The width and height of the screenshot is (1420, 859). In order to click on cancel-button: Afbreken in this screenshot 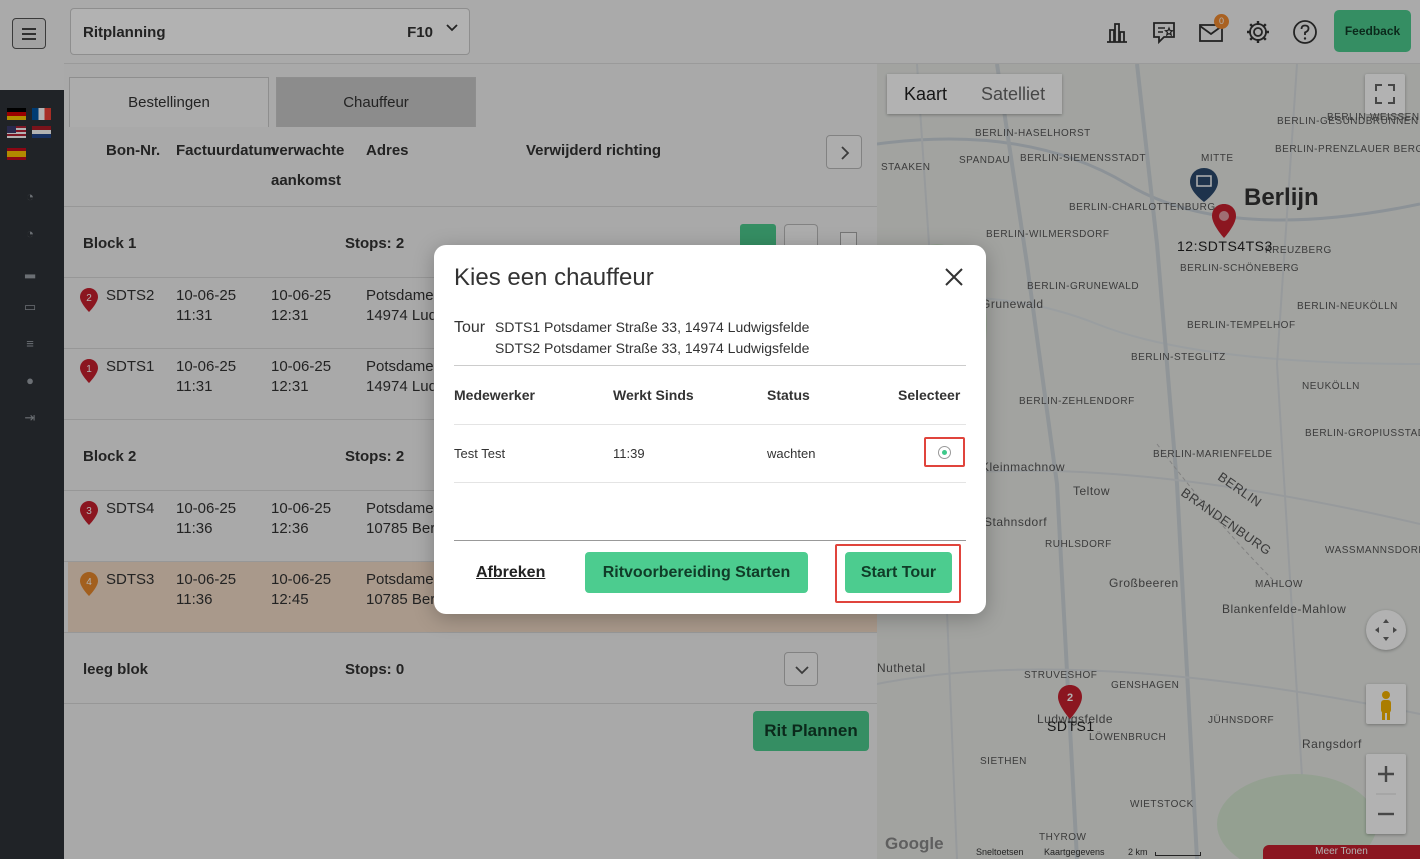, I will do `click(510, 573)`.